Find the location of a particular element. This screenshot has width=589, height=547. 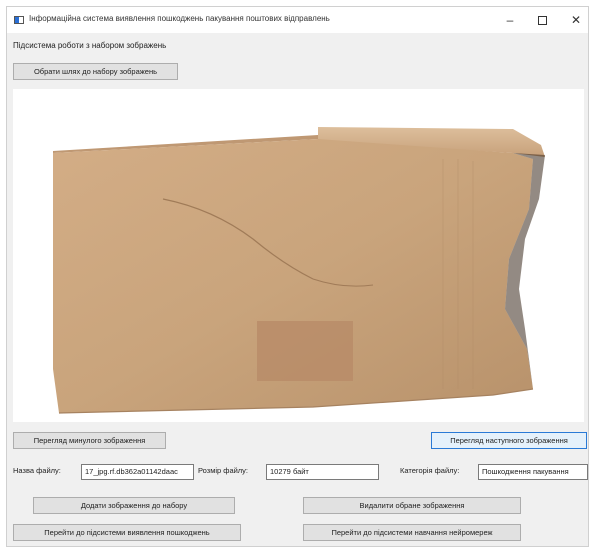

add-image-button: Додати зображення до набору is located at coordinates (134, 505).